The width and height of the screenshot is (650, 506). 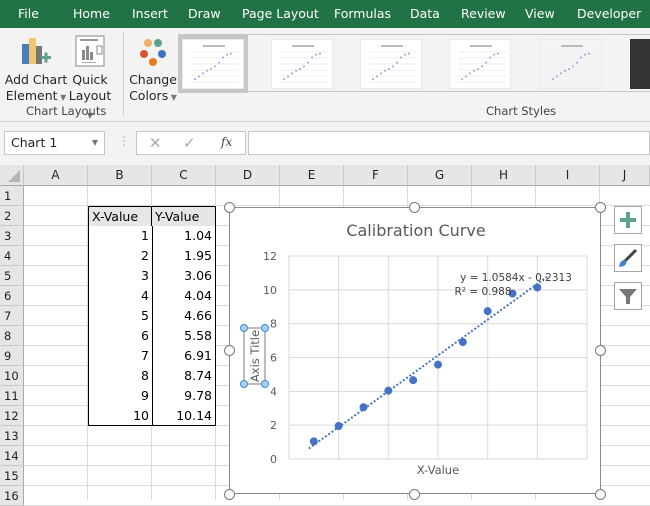 What do you see at coordinates (226, 142) in the screenshot?
I see `insert-function-icon: fx` at bounding box center [226, 142].